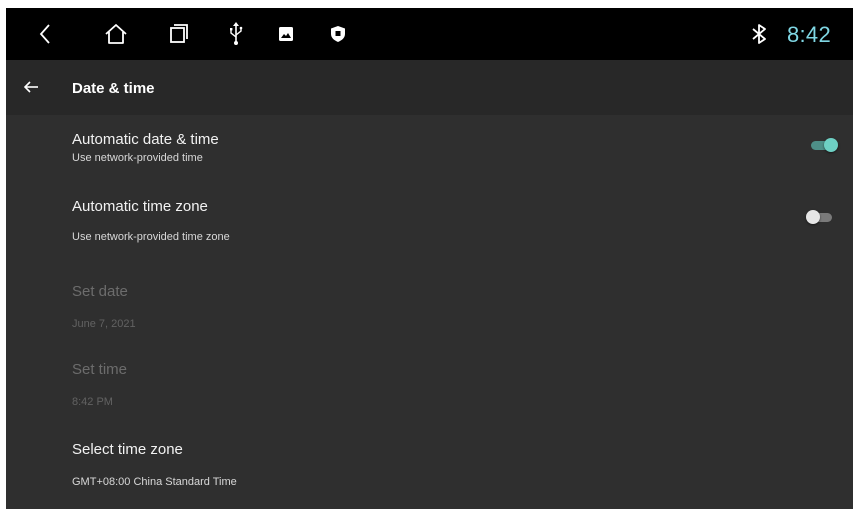 The height and width of the screenshot is (509, 859). Describe the element at coordinates (127, 449) in the screenshot. I see `item-title: Select time zone` at that location.